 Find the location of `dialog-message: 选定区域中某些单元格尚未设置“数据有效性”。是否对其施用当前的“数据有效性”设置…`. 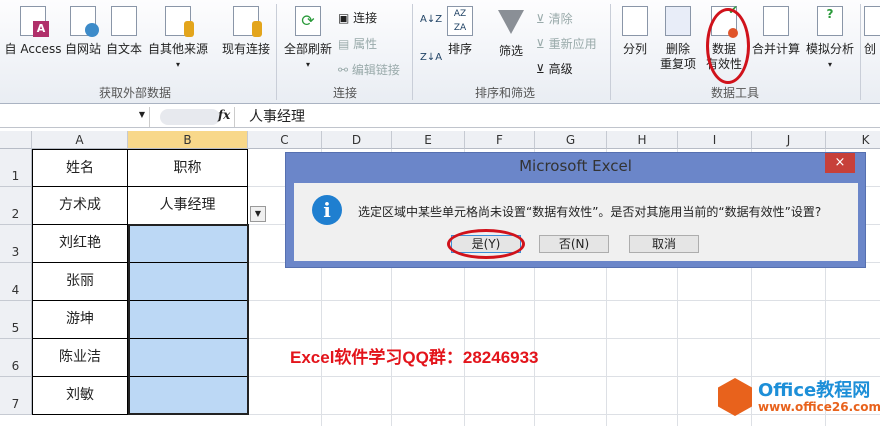

dialog-message: 选定区域中某些单元格尚未设置“数据有效性”。是否对其施用当前的“数据有效性”设置… is located at coordinates (590, 212).